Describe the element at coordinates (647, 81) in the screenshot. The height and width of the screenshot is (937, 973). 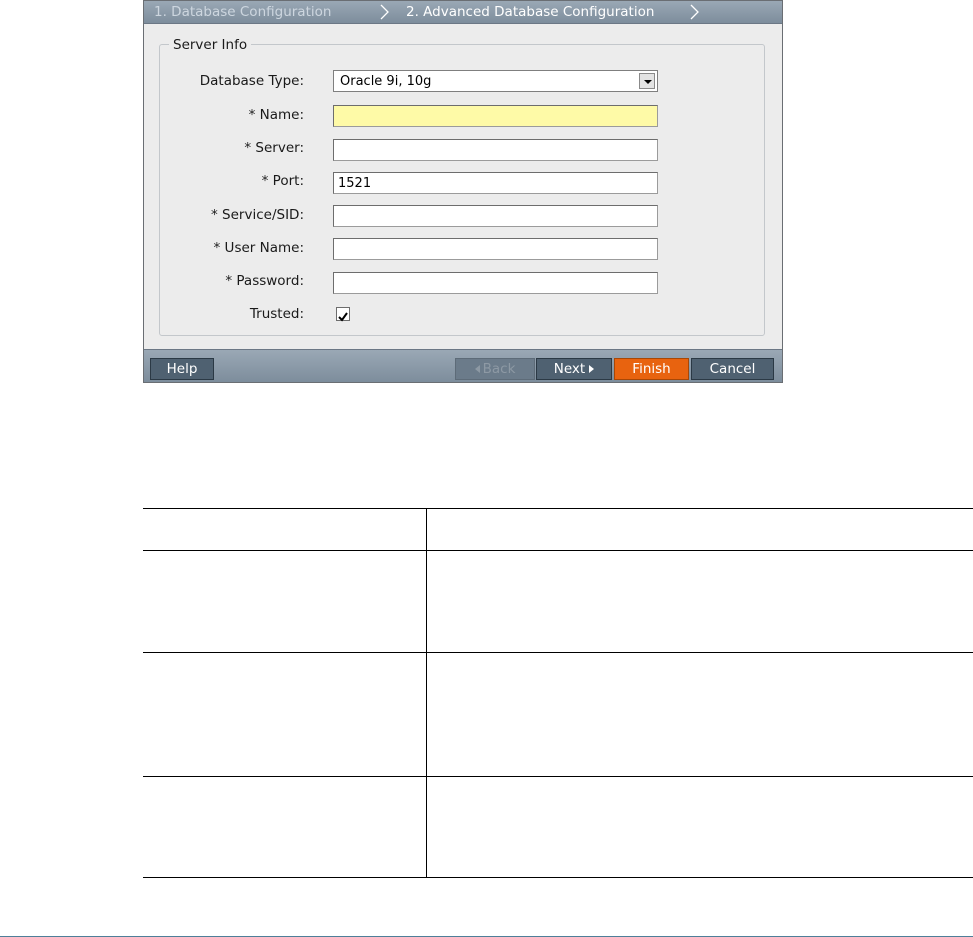
I see `chevron-down-icon` at that location.